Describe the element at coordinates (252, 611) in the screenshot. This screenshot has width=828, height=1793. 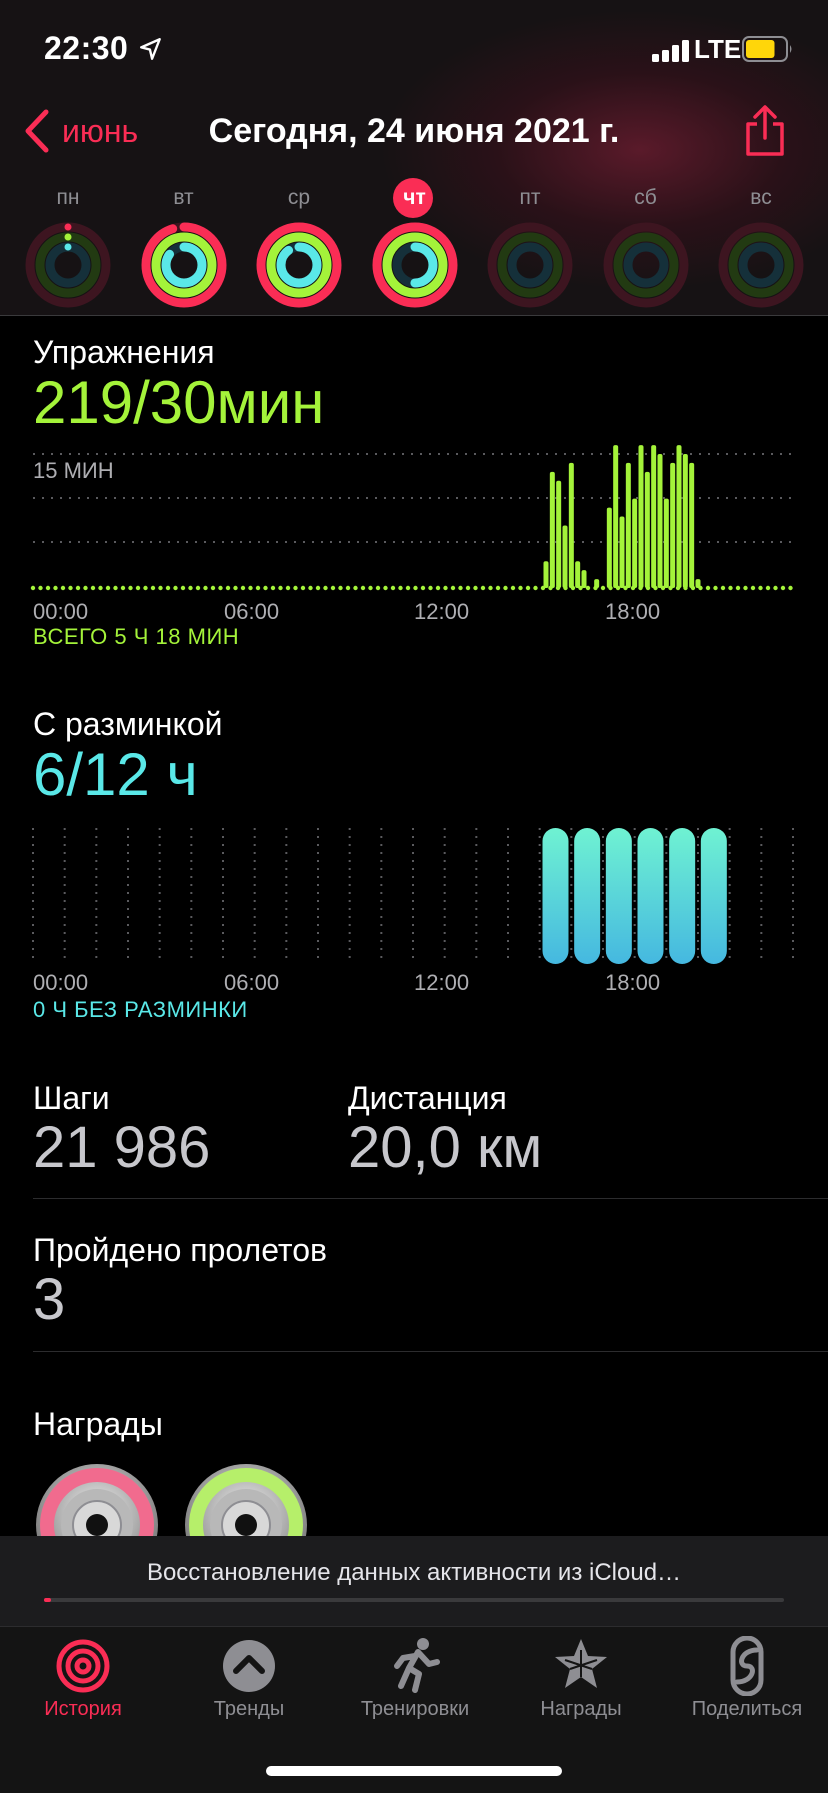
I see `exercise-tick-1: 06:00` at that location.